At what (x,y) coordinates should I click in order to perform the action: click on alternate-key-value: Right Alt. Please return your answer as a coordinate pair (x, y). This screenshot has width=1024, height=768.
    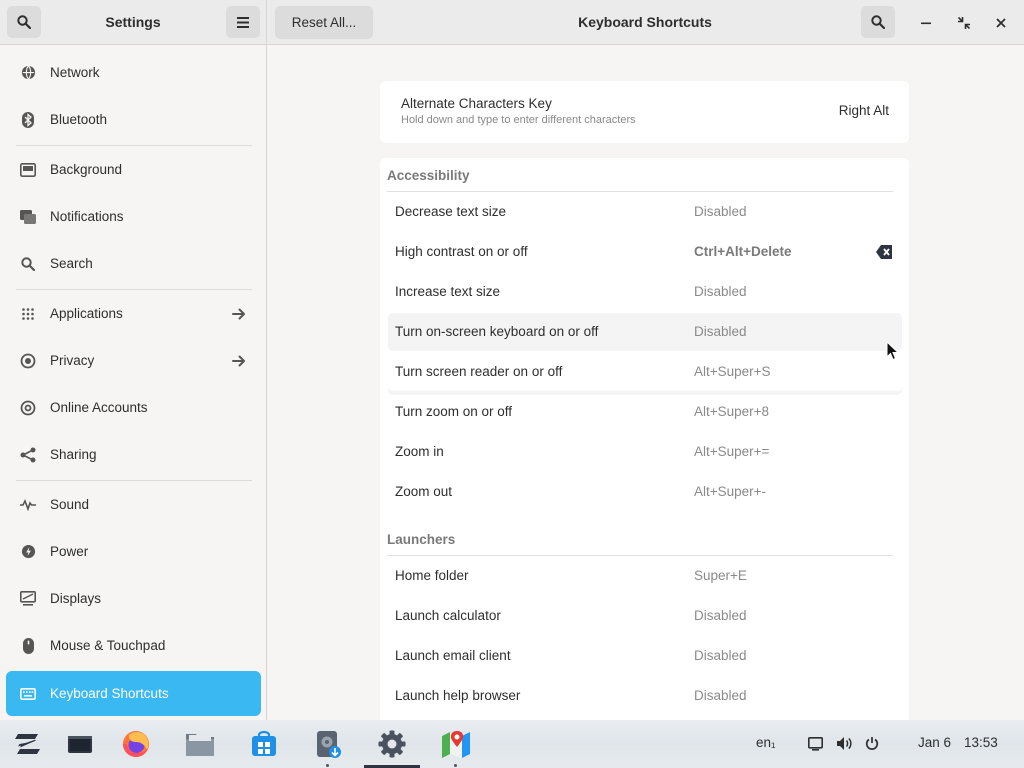
    Looking at the image, I should click on (864, 110).